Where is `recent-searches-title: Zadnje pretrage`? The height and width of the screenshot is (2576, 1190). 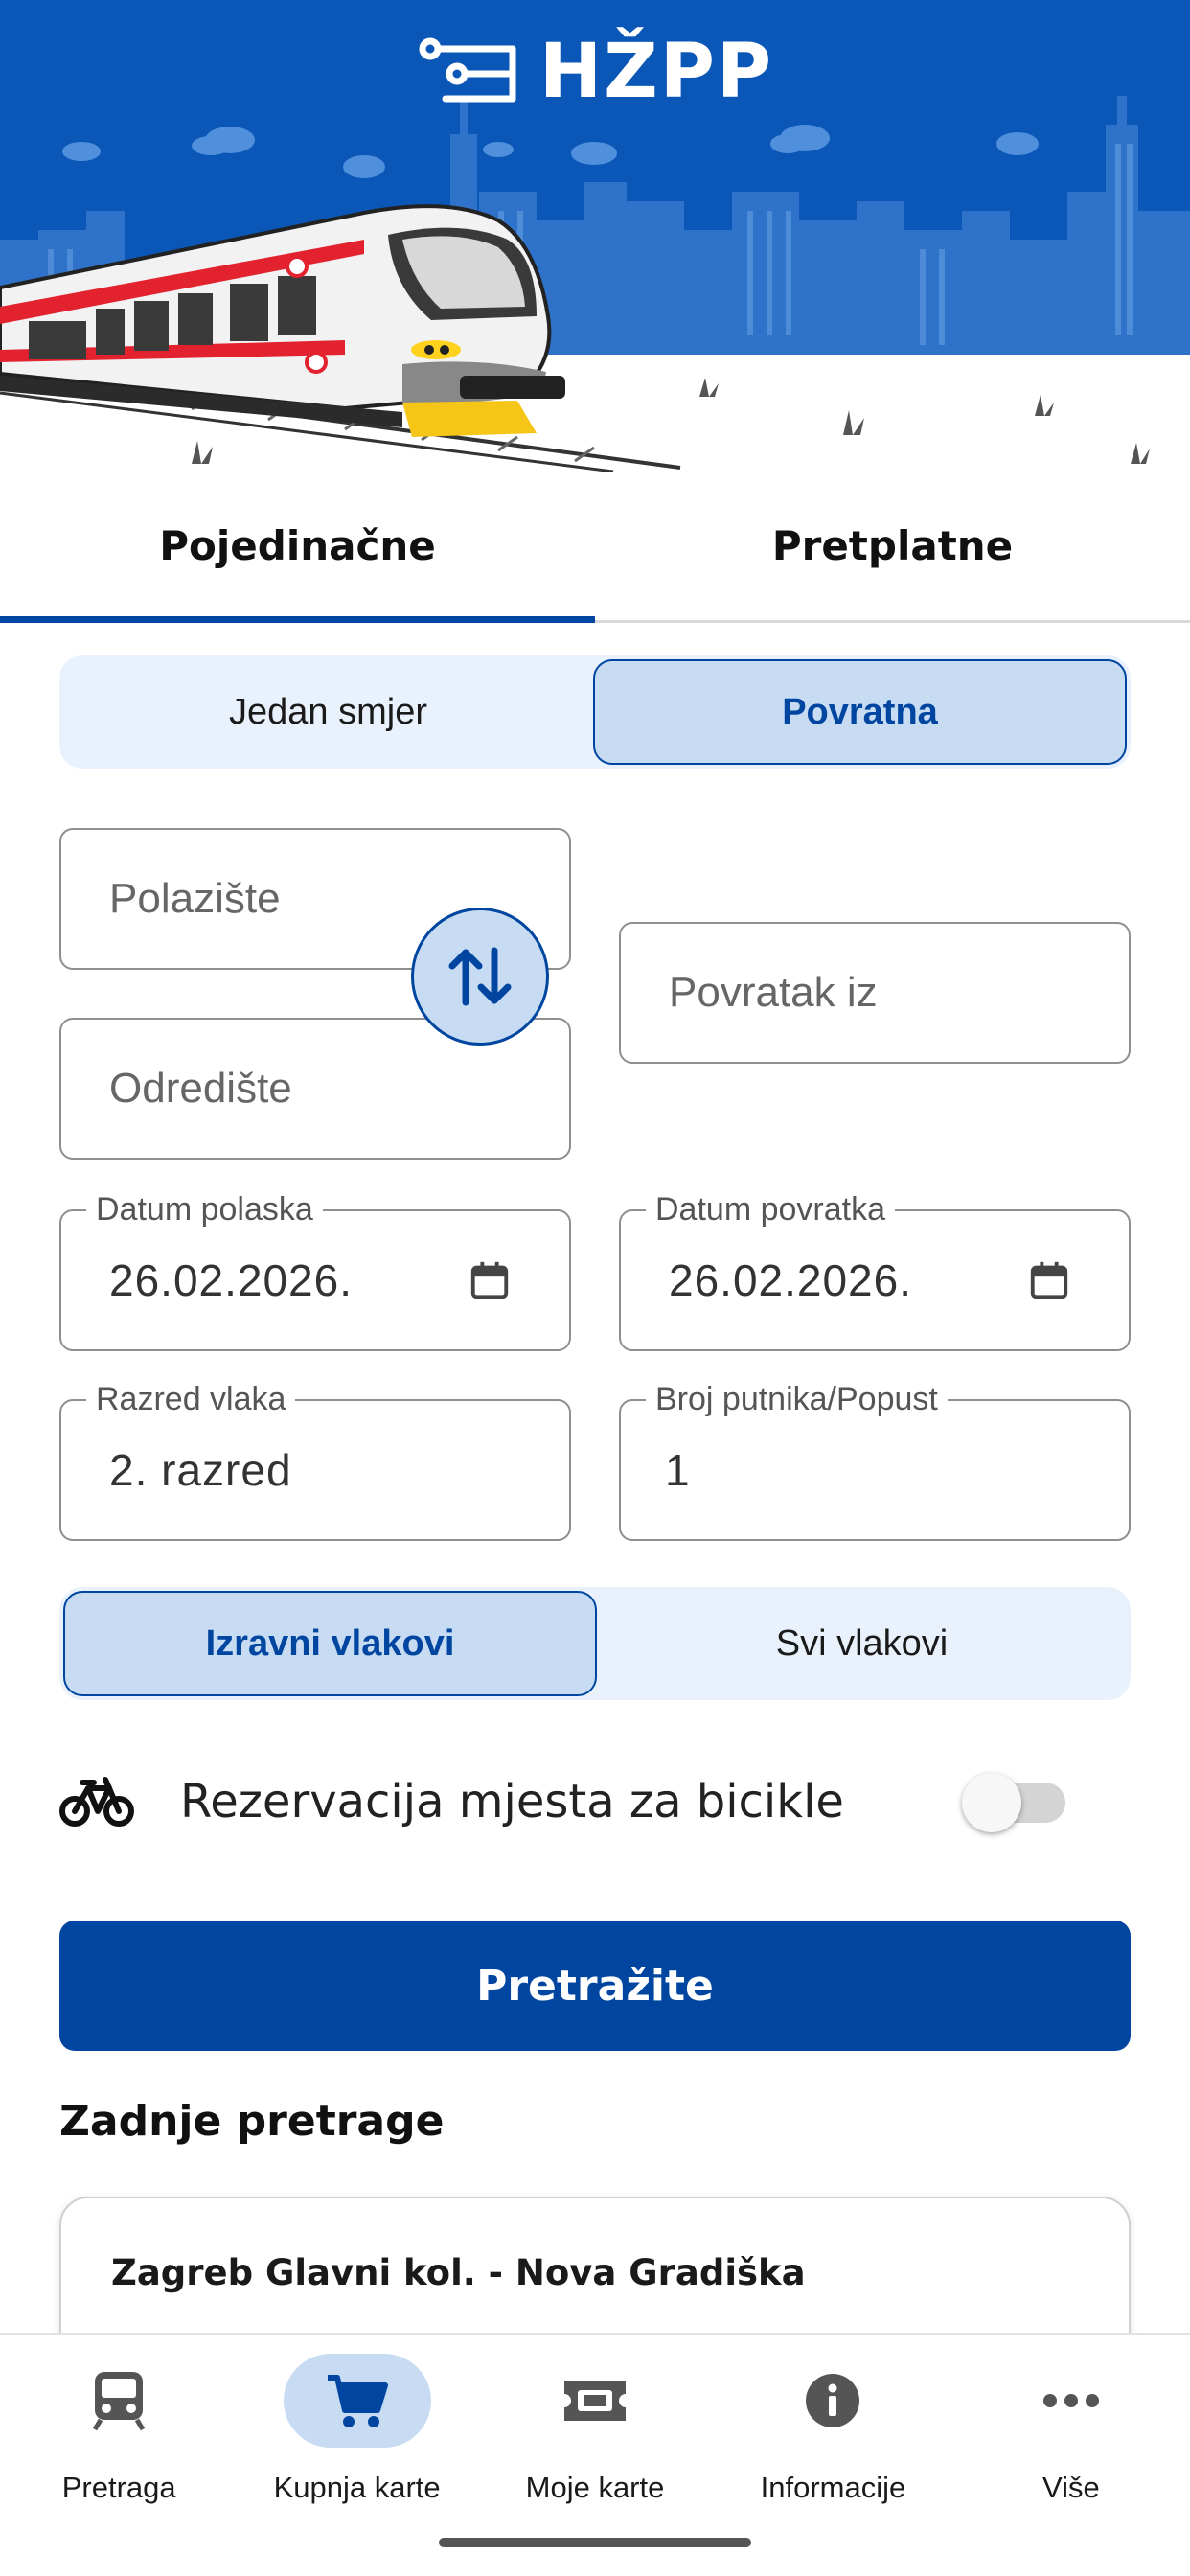 recent-searches-title: Zadnje pretrage is located at coordinates (252, 2121).